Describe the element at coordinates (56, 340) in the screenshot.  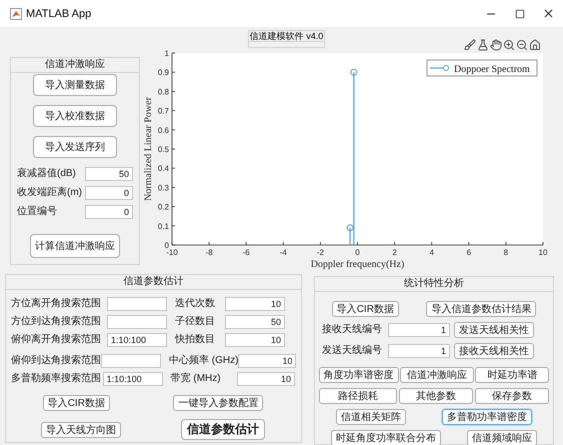
I see `field-label: 俯仰离开角搜索范围` at that location.